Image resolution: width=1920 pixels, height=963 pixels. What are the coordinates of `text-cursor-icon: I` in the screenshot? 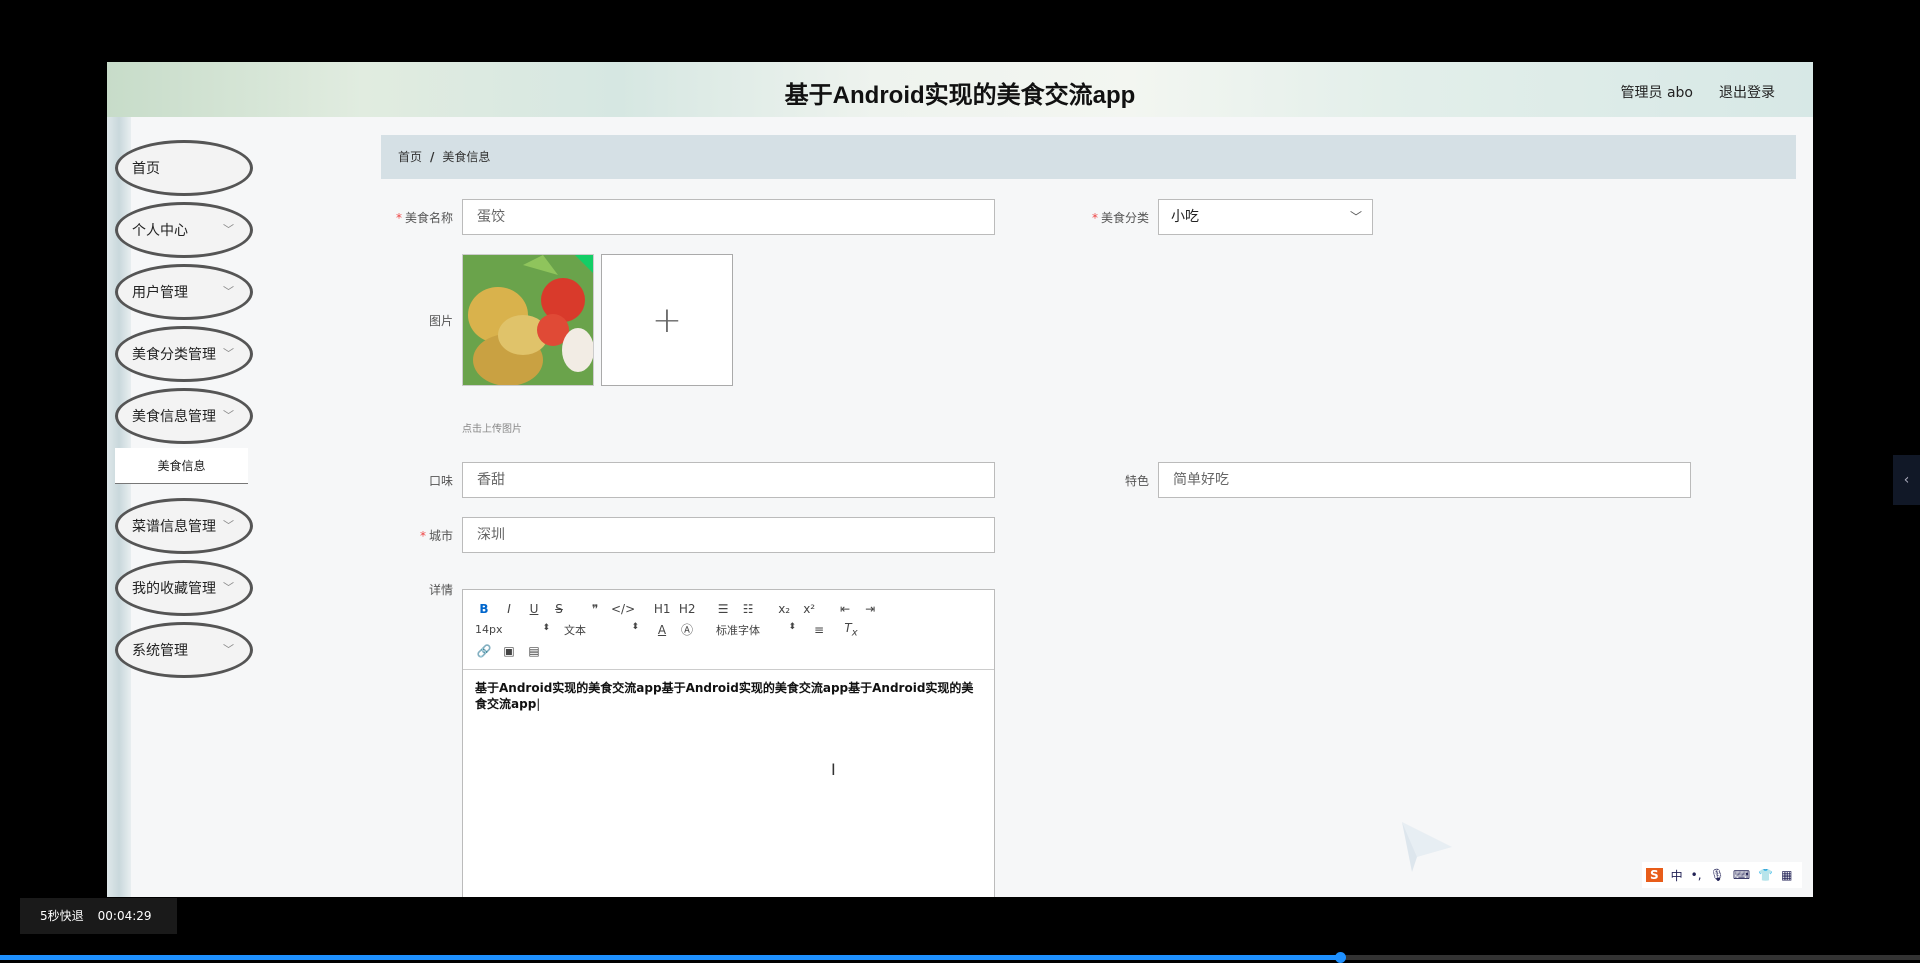 It's located at (833, 769).